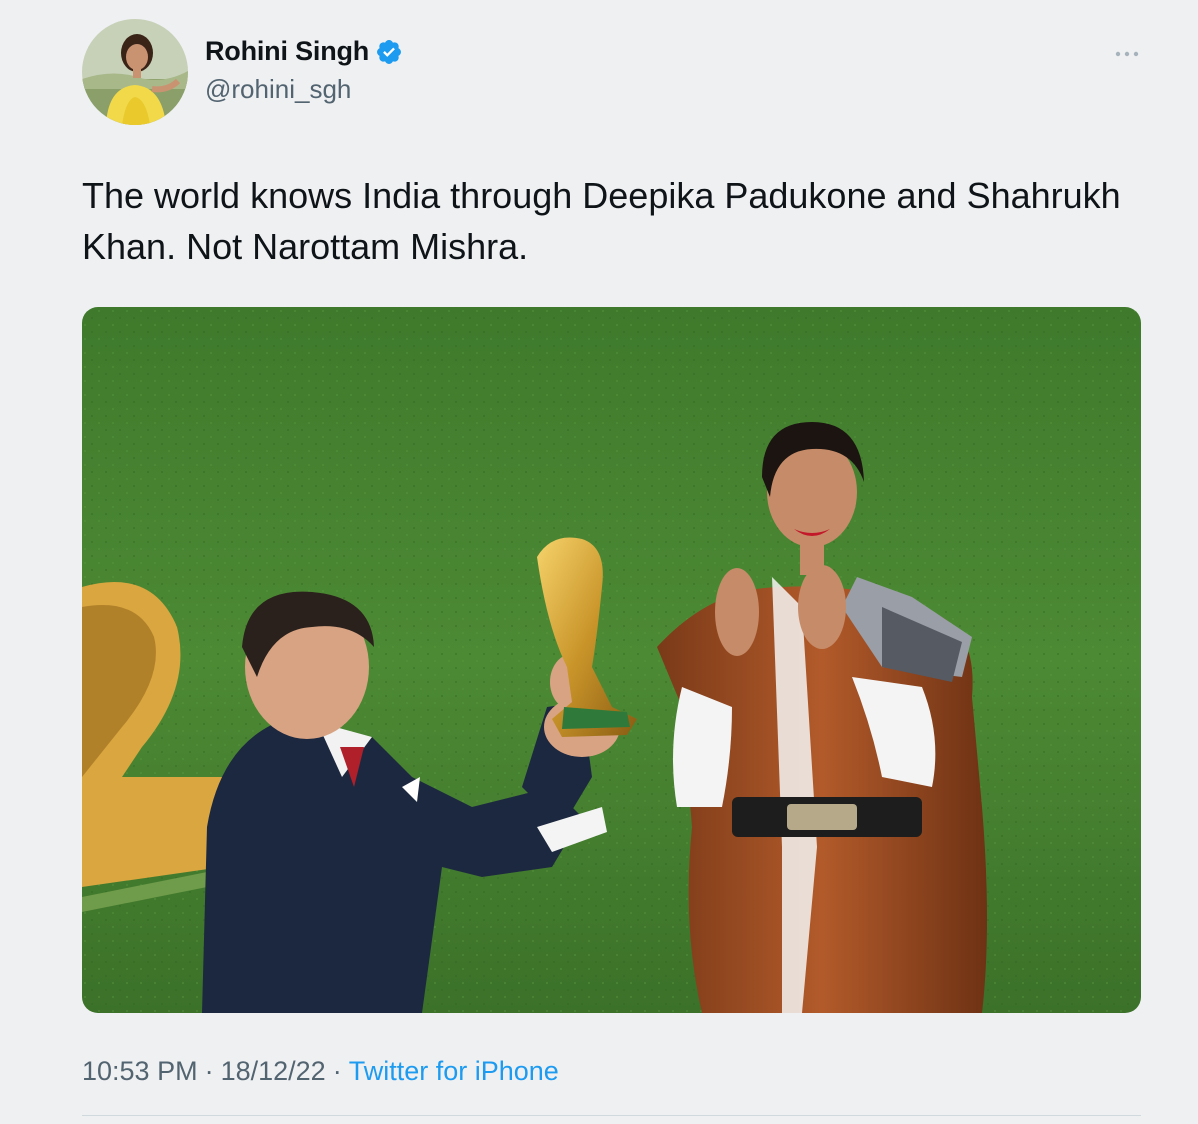 This screenshot has width=1198, height=1124. What do you see at coordinates (273, 1071) in the screenshot?
I see `tweet-date: 18/12/22` at bounding box center [273, 1071].